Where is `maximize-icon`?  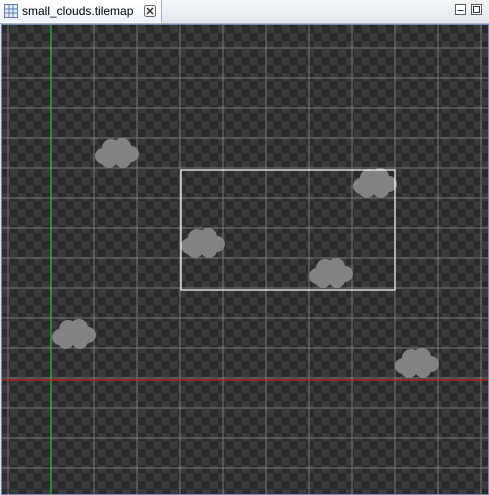
maximize-icon is located at coordinates (476, 9).